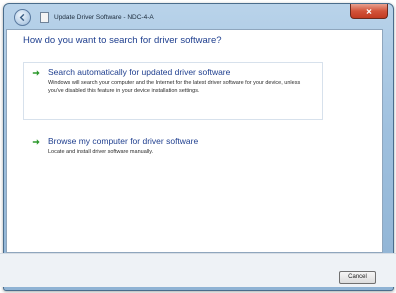 The image size is (396, 293). I want to click on driver-icon, so click(44, 17).